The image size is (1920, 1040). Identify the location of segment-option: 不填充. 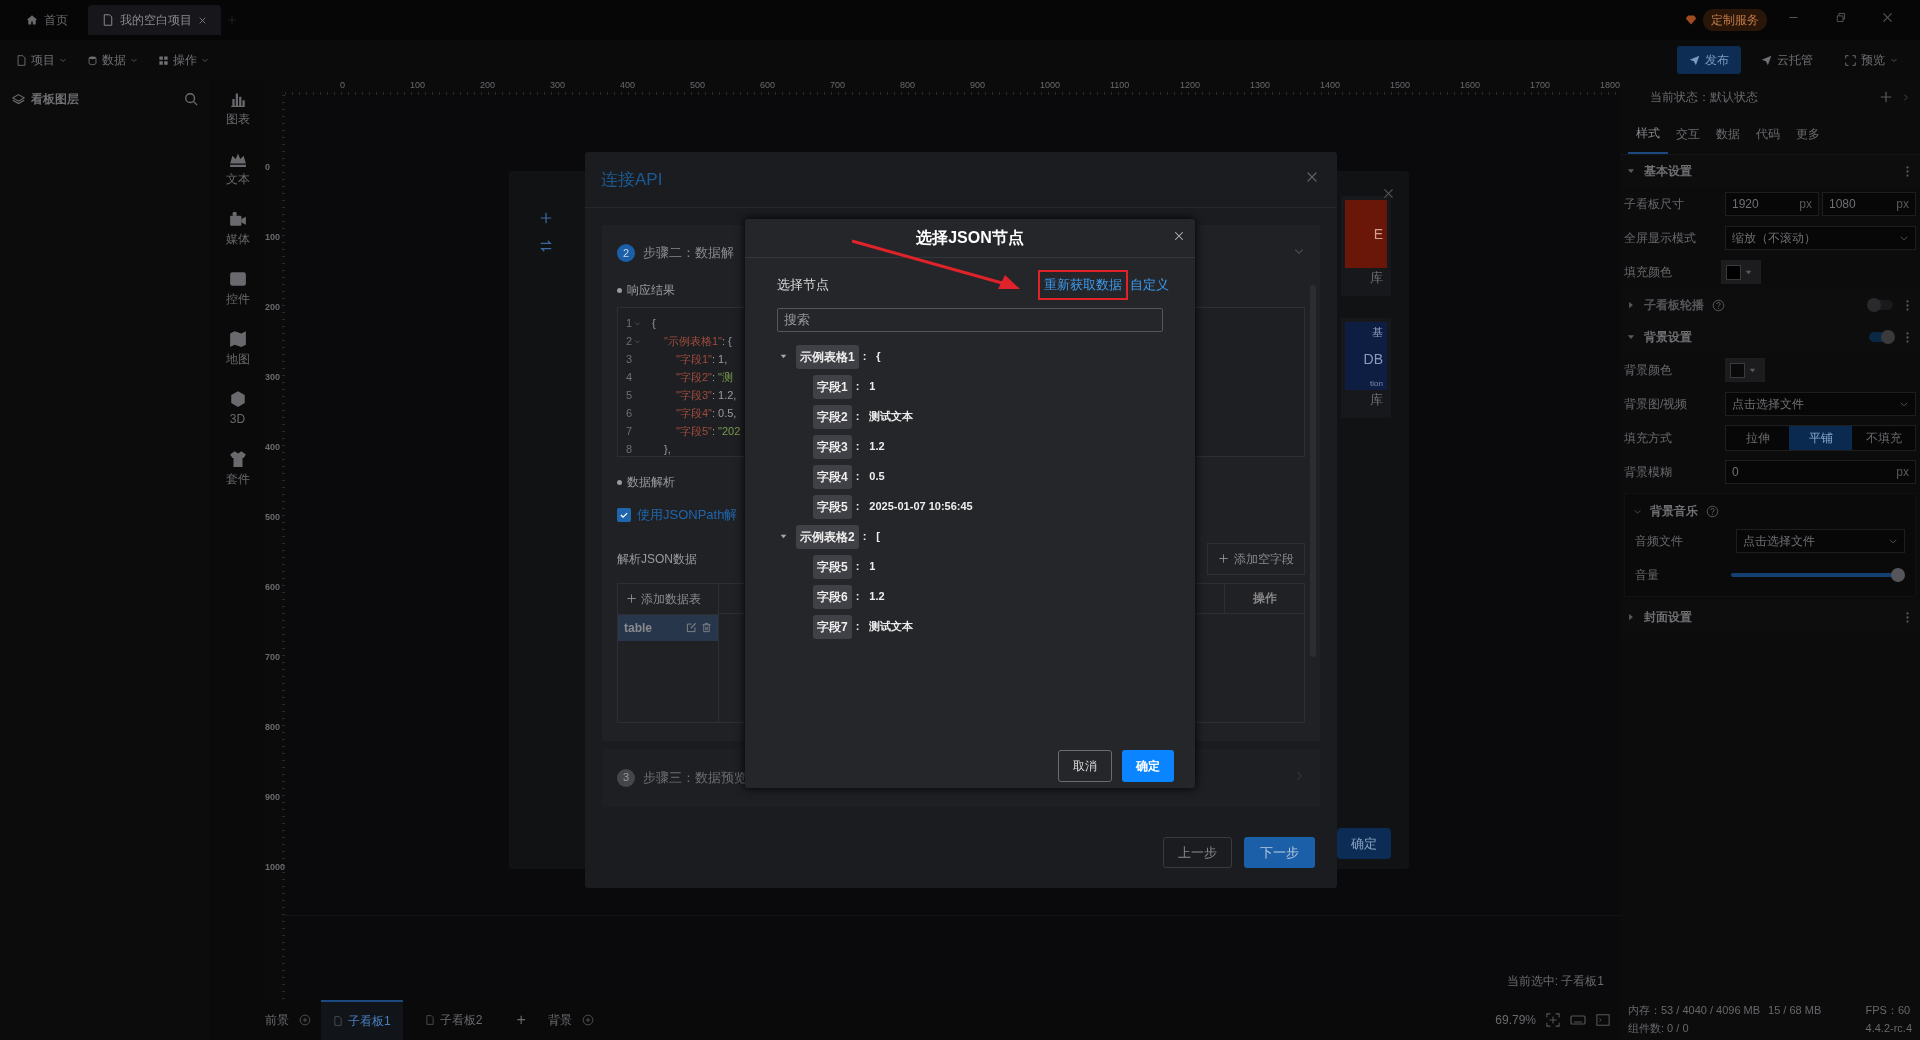
(1883, 438).